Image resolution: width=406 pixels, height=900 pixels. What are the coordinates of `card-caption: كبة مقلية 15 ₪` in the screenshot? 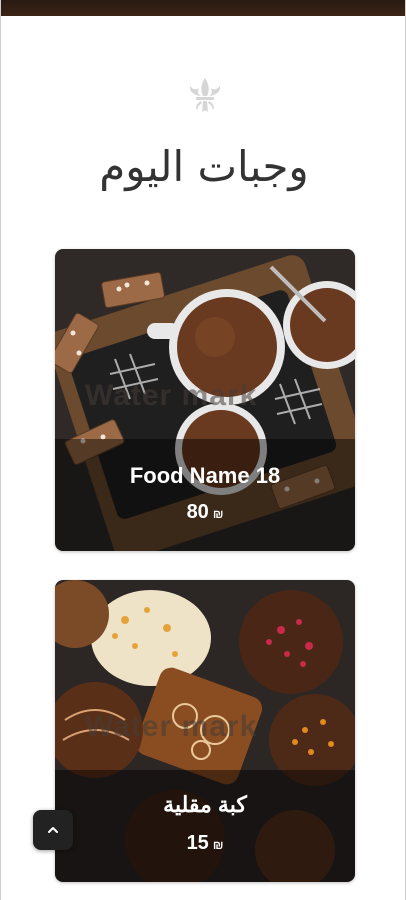 It's located at (205, 826).